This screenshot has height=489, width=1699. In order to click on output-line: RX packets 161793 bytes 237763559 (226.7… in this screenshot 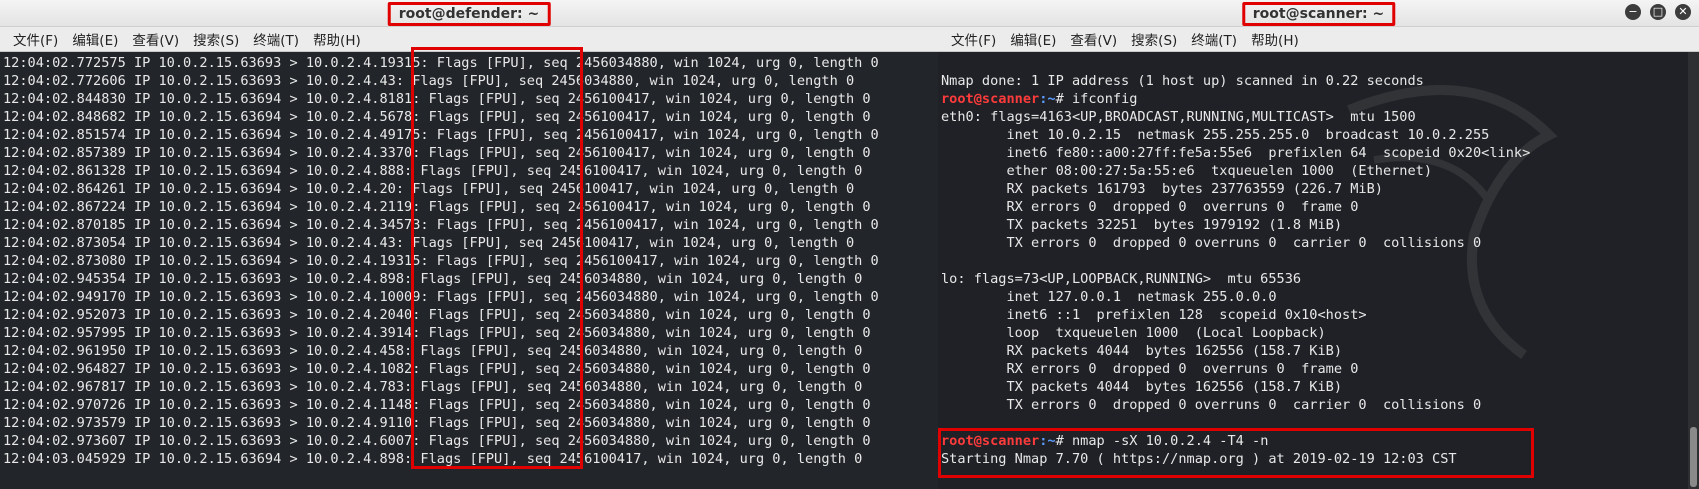, I will do `click(1162, 189)`.